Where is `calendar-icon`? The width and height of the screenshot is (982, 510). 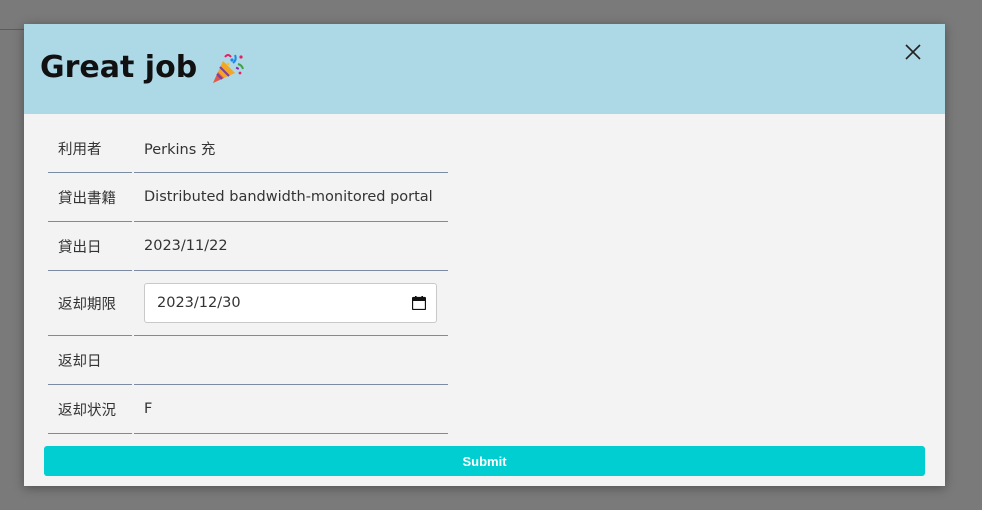 calendar-icon is located at coordinates (419, 303).